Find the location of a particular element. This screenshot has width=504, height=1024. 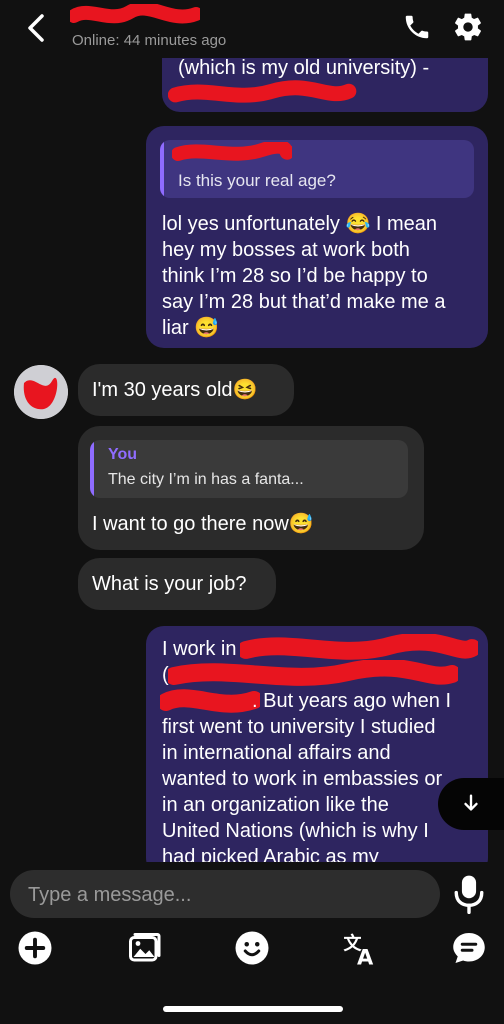

message-text: I want to go there now😅 is located at coordinates (203, 524).